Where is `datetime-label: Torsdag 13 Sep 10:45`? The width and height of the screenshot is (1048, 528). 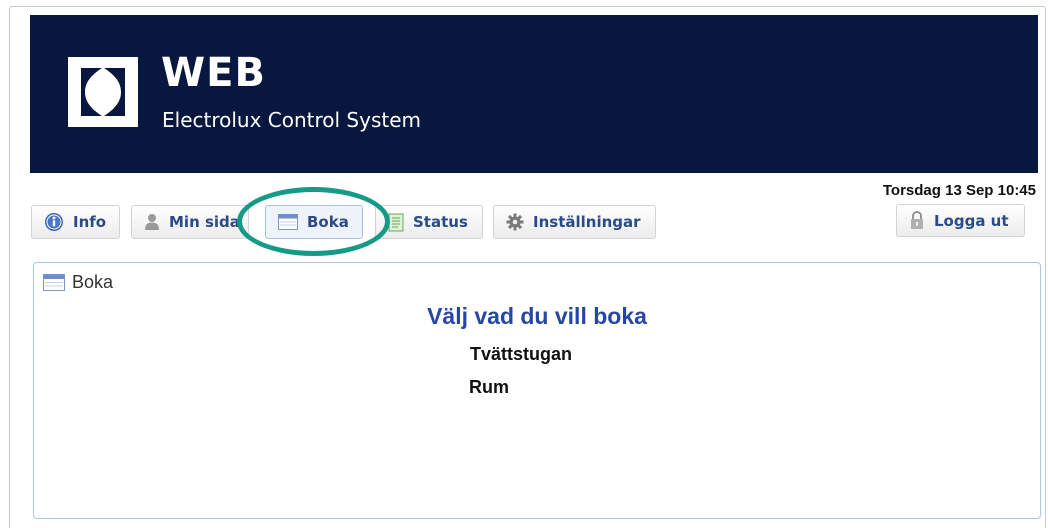
datetime-label: Torsdag 13 Sep 10:45 is located at coordinates (959, 190).